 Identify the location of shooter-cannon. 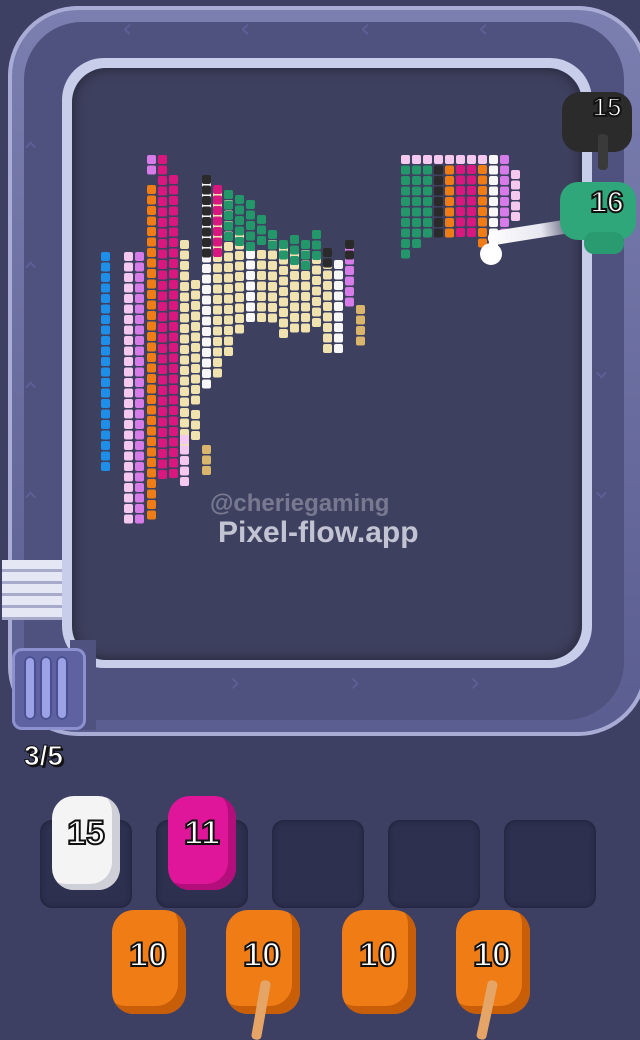
(603, 152).